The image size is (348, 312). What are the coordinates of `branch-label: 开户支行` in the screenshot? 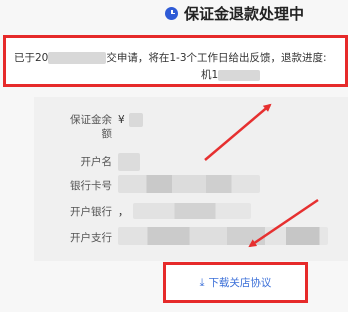 It's located at (91, 238).